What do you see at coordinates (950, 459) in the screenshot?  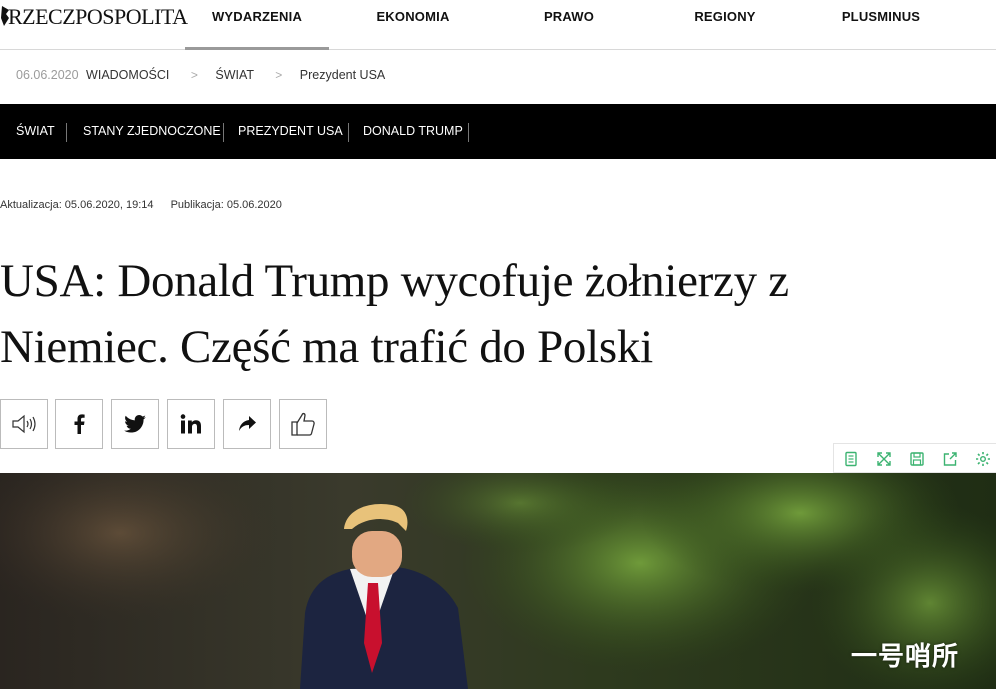 I see `export-icon` at bounding box center [950, 459].